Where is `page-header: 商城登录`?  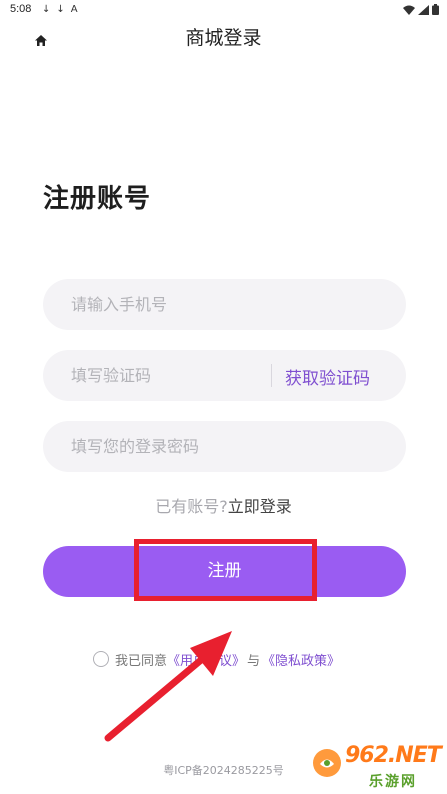
page-header: 商城登录 is located at coordinates (223, 36).